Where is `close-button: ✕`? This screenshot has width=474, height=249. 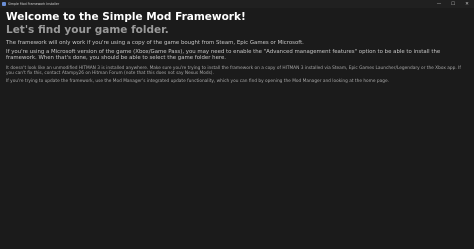 close-button: ✕ is located at coordinates (467, 4).